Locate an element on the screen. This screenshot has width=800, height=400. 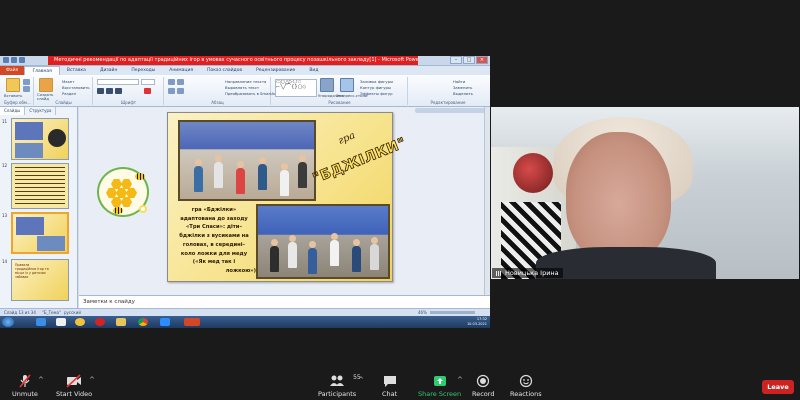
tab-file: Файл is located at coordinates (12, 70).